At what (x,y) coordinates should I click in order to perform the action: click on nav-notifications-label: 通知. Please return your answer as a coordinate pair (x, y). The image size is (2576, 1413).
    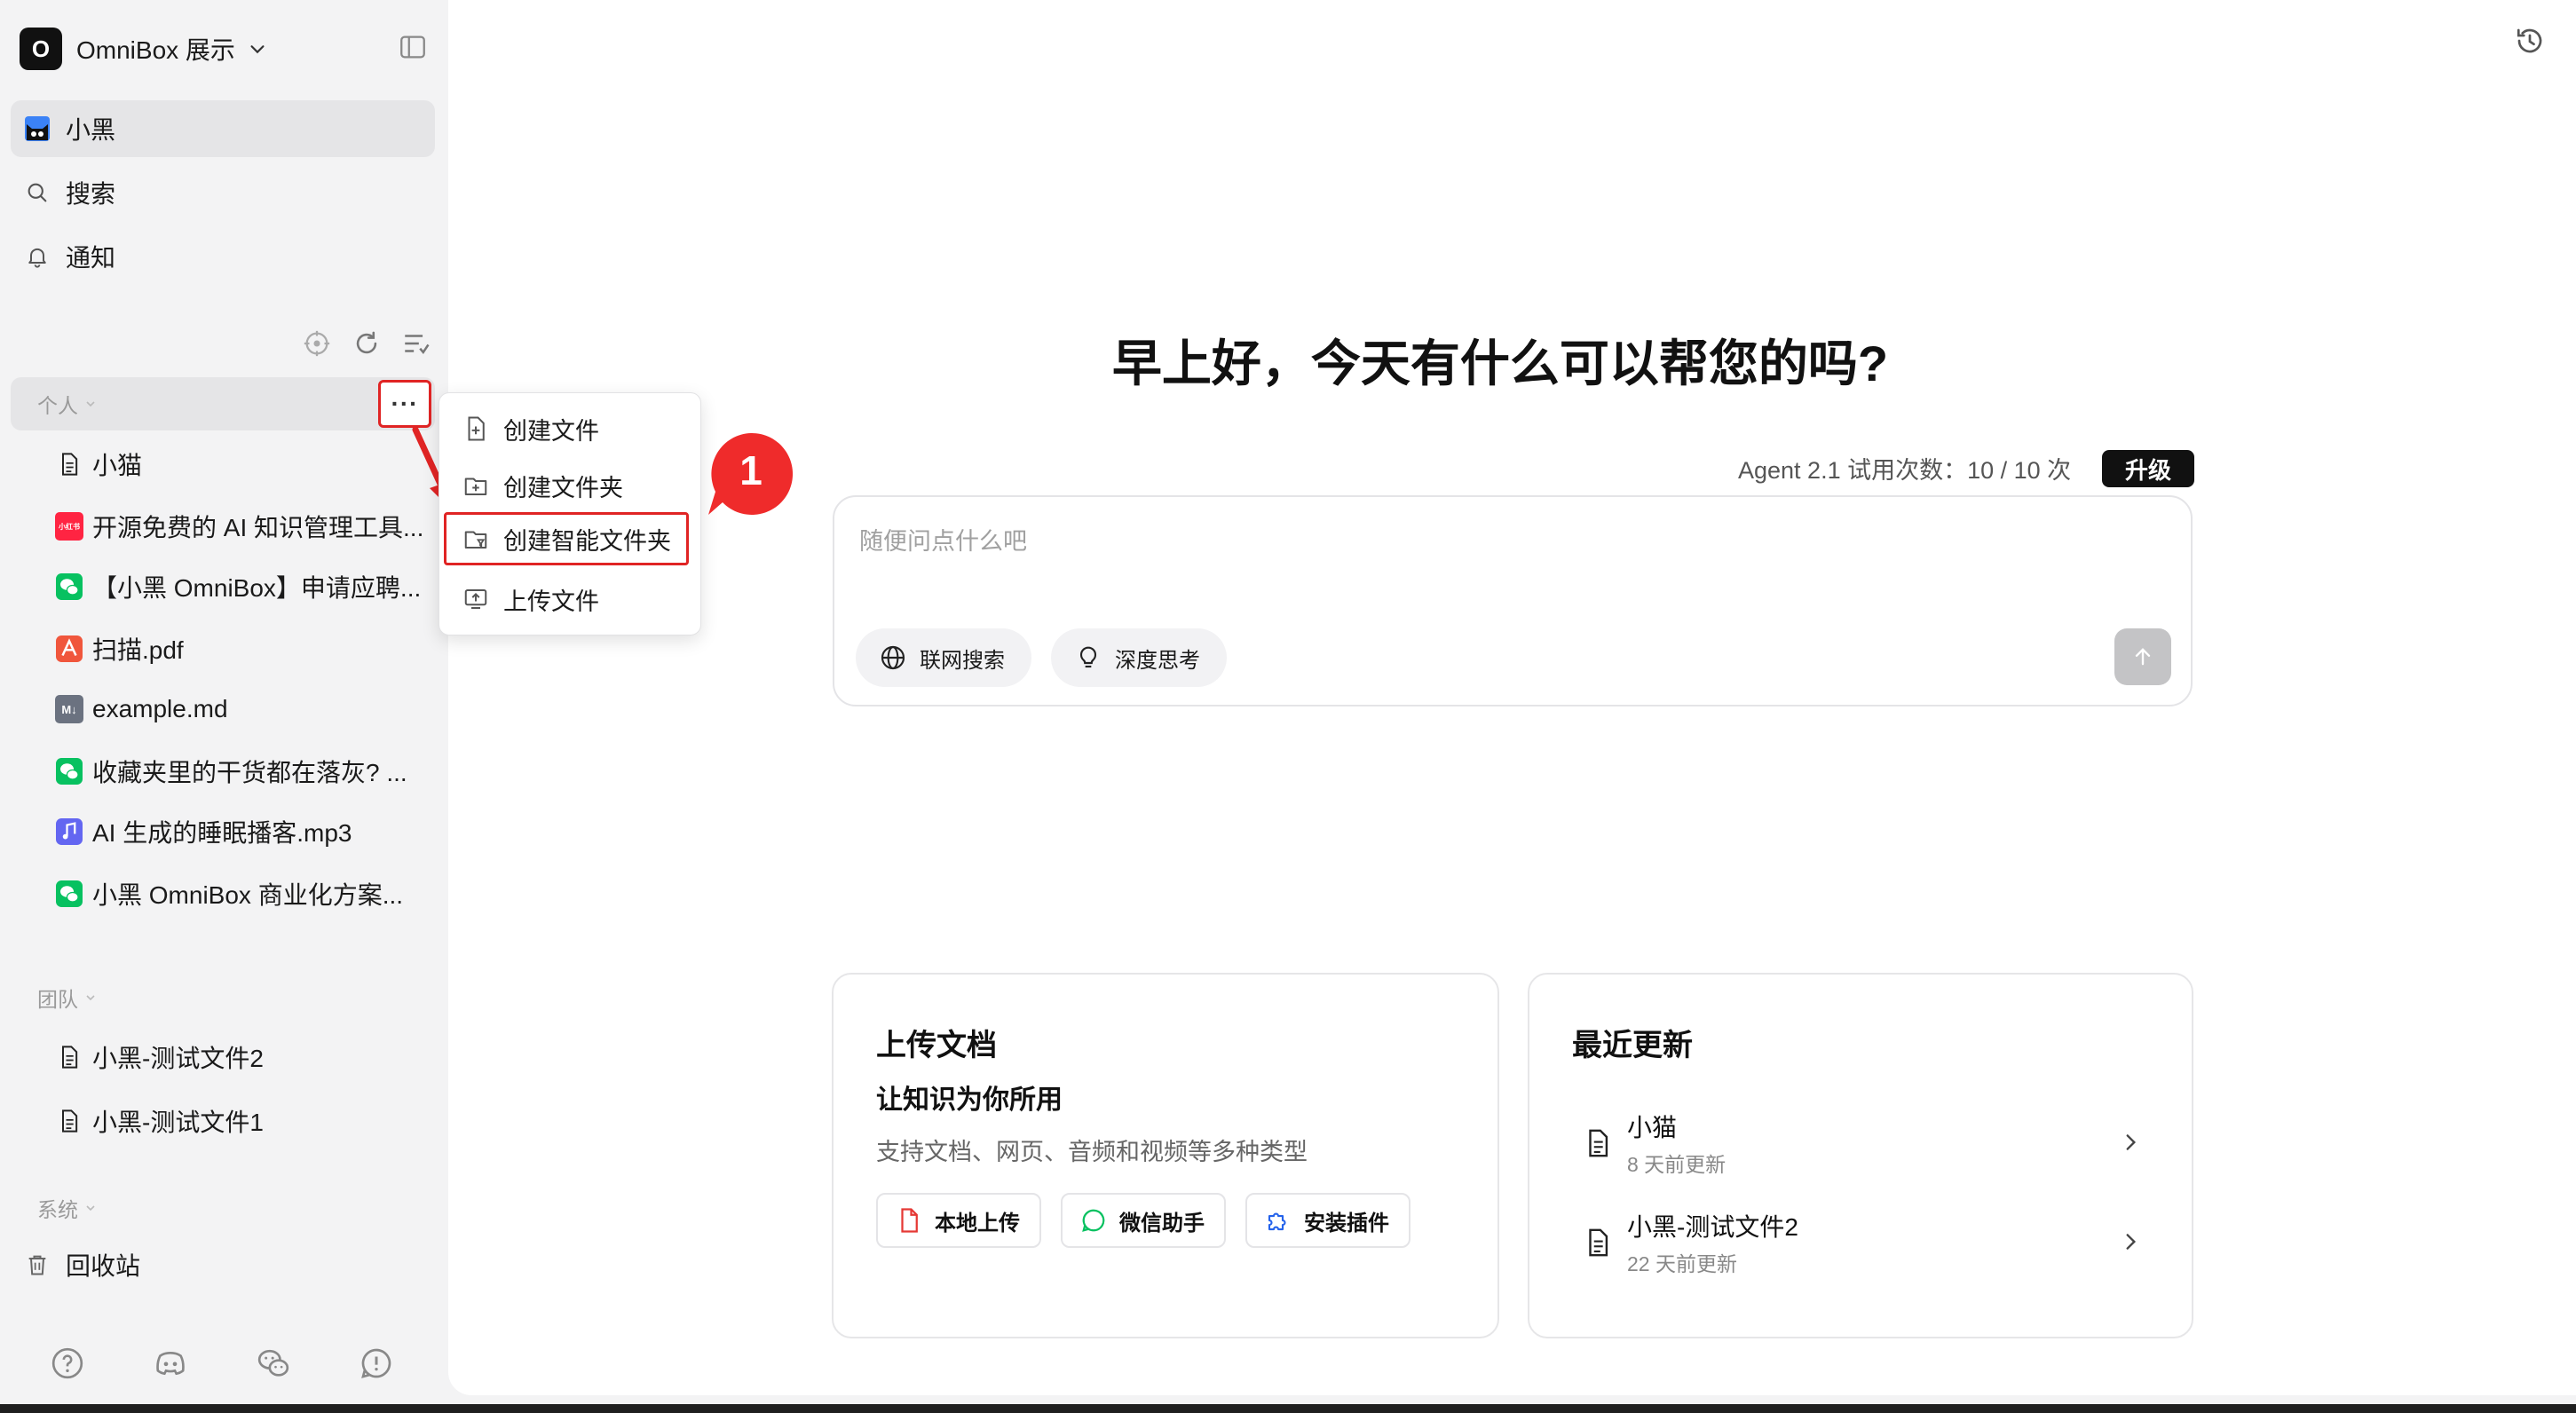
    Looking at the image, I should click on (91, 258).